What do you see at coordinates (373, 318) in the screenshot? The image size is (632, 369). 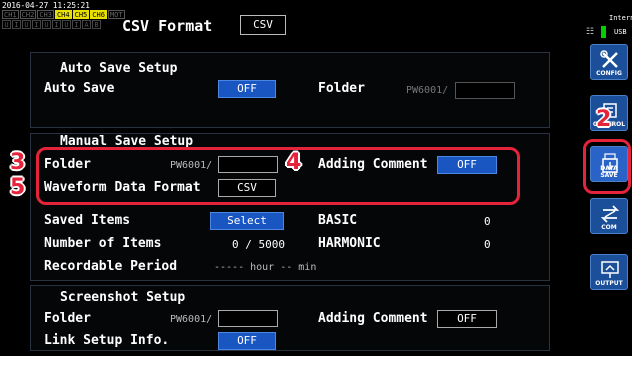 I see `screenshot-adding-comment-label: Adding Comment` at bounding box center [373, 318].